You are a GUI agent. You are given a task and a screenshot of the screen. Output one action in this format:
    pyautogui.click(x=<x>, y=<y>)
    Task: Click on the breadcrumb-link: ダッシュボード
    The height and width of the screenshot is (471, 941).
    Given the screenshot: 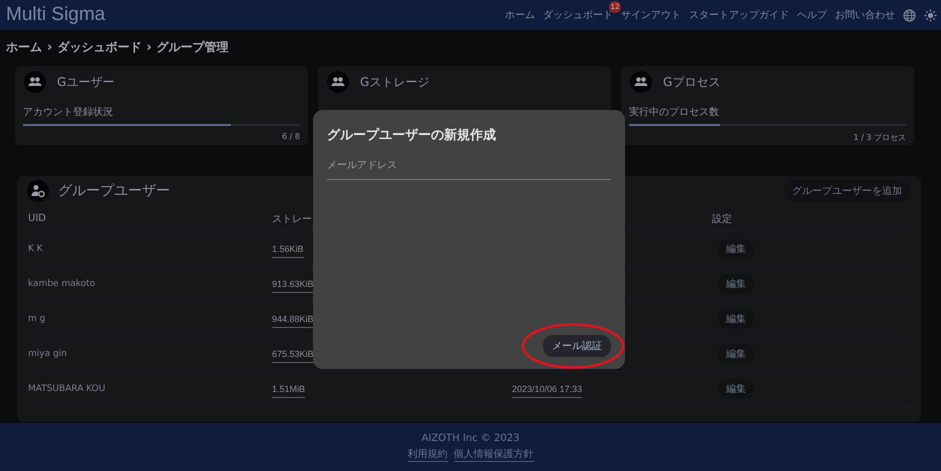 What is the action you would take?
    pyautogui.click(x=99, y=47)
    